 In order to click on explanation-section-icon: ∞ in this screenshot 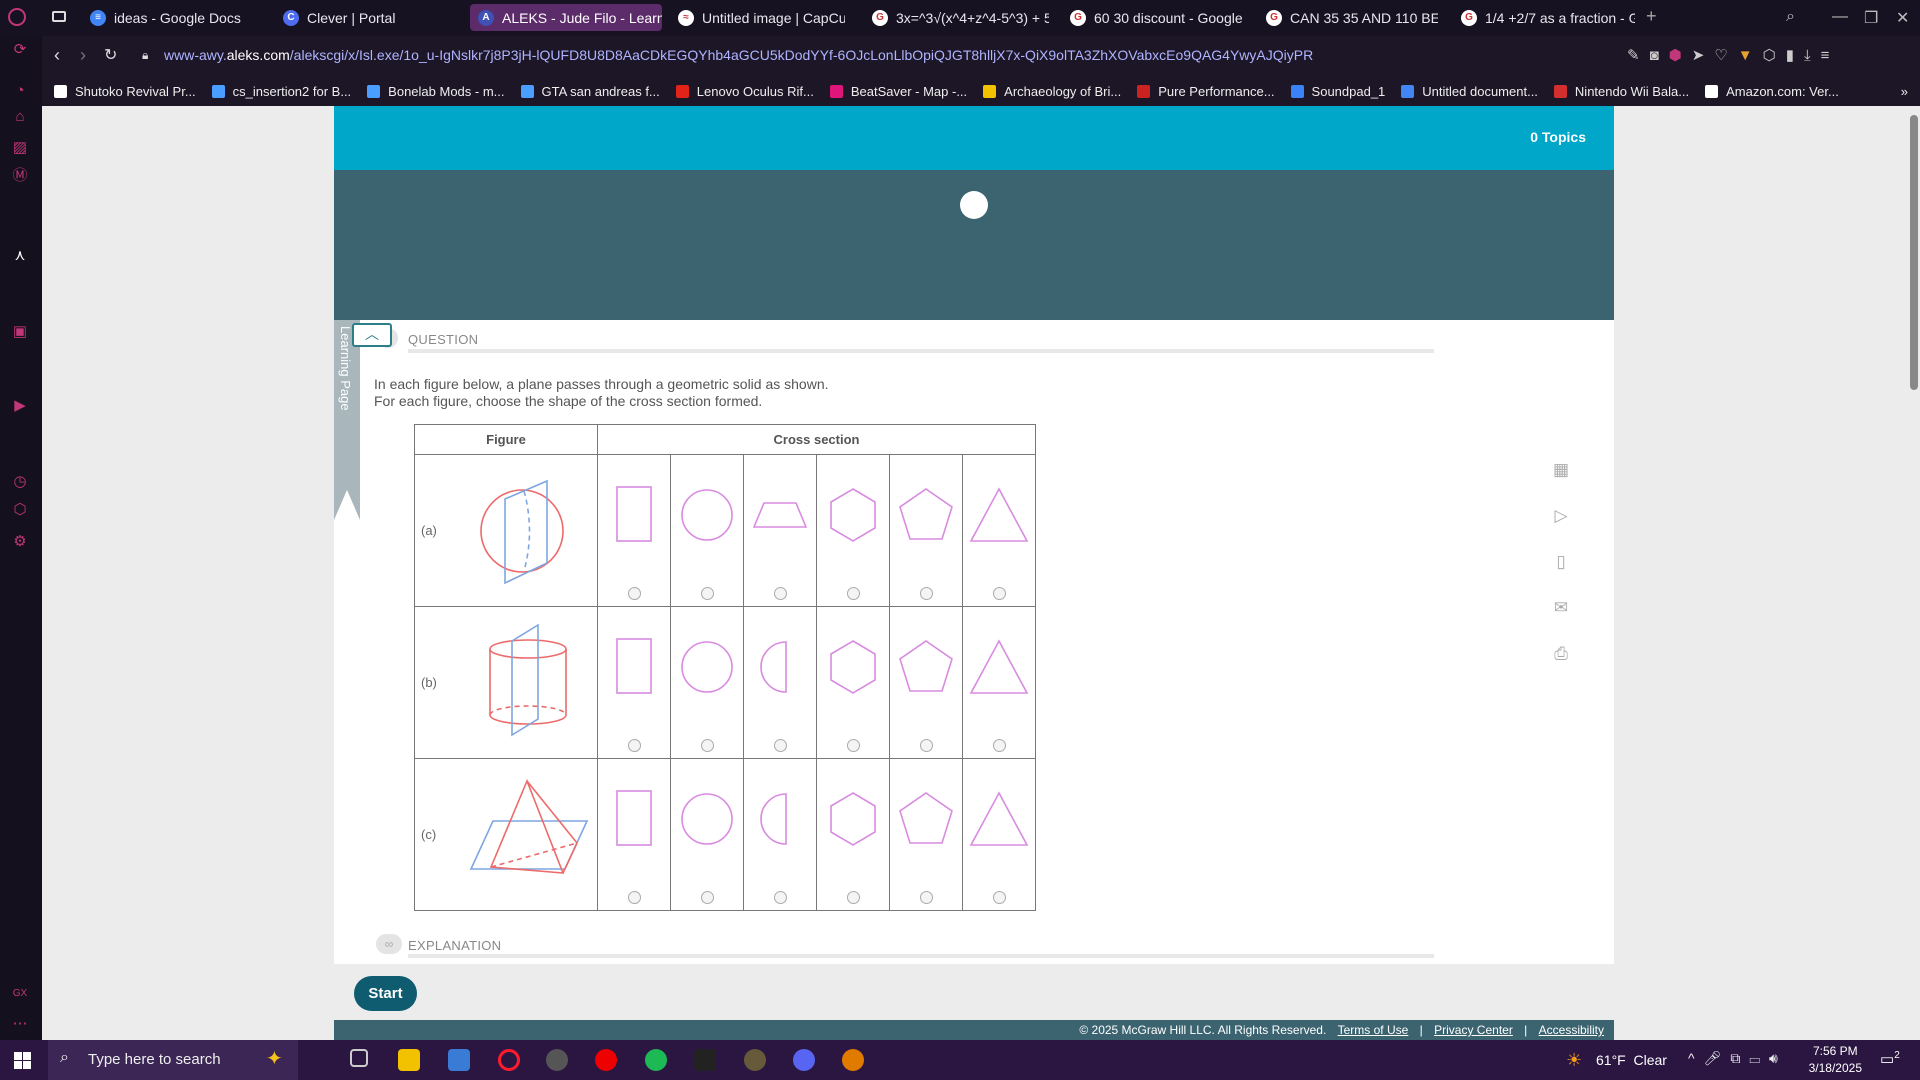, I will do `click(389, 944)`.